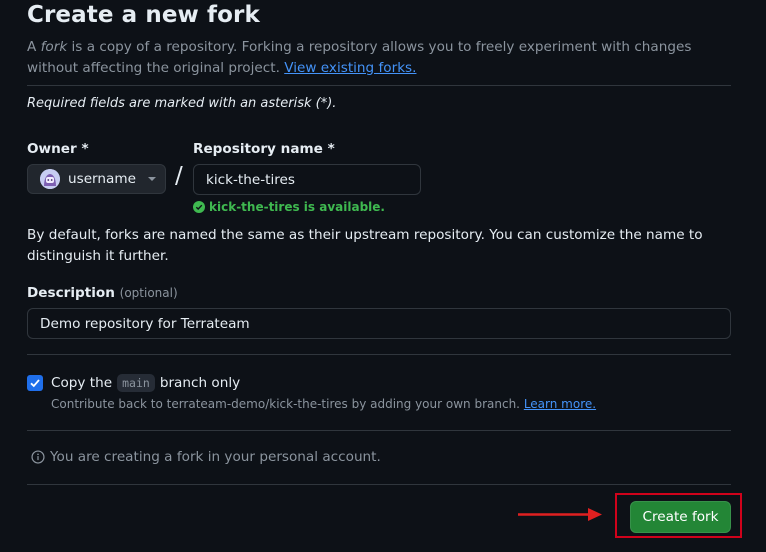  Describe the element at coordinates (102, 179) in the screenshot. I see `owner-name: username` at that location.